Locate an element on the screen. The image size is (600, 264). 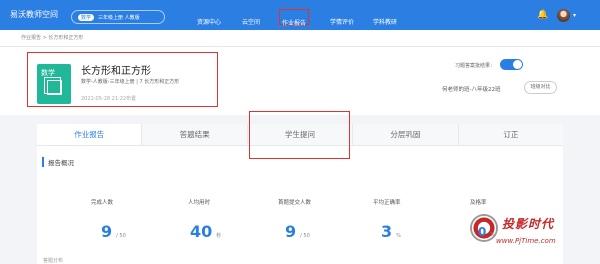
nav-subject-research: 学科教研 is located at coordinates (385, 17).